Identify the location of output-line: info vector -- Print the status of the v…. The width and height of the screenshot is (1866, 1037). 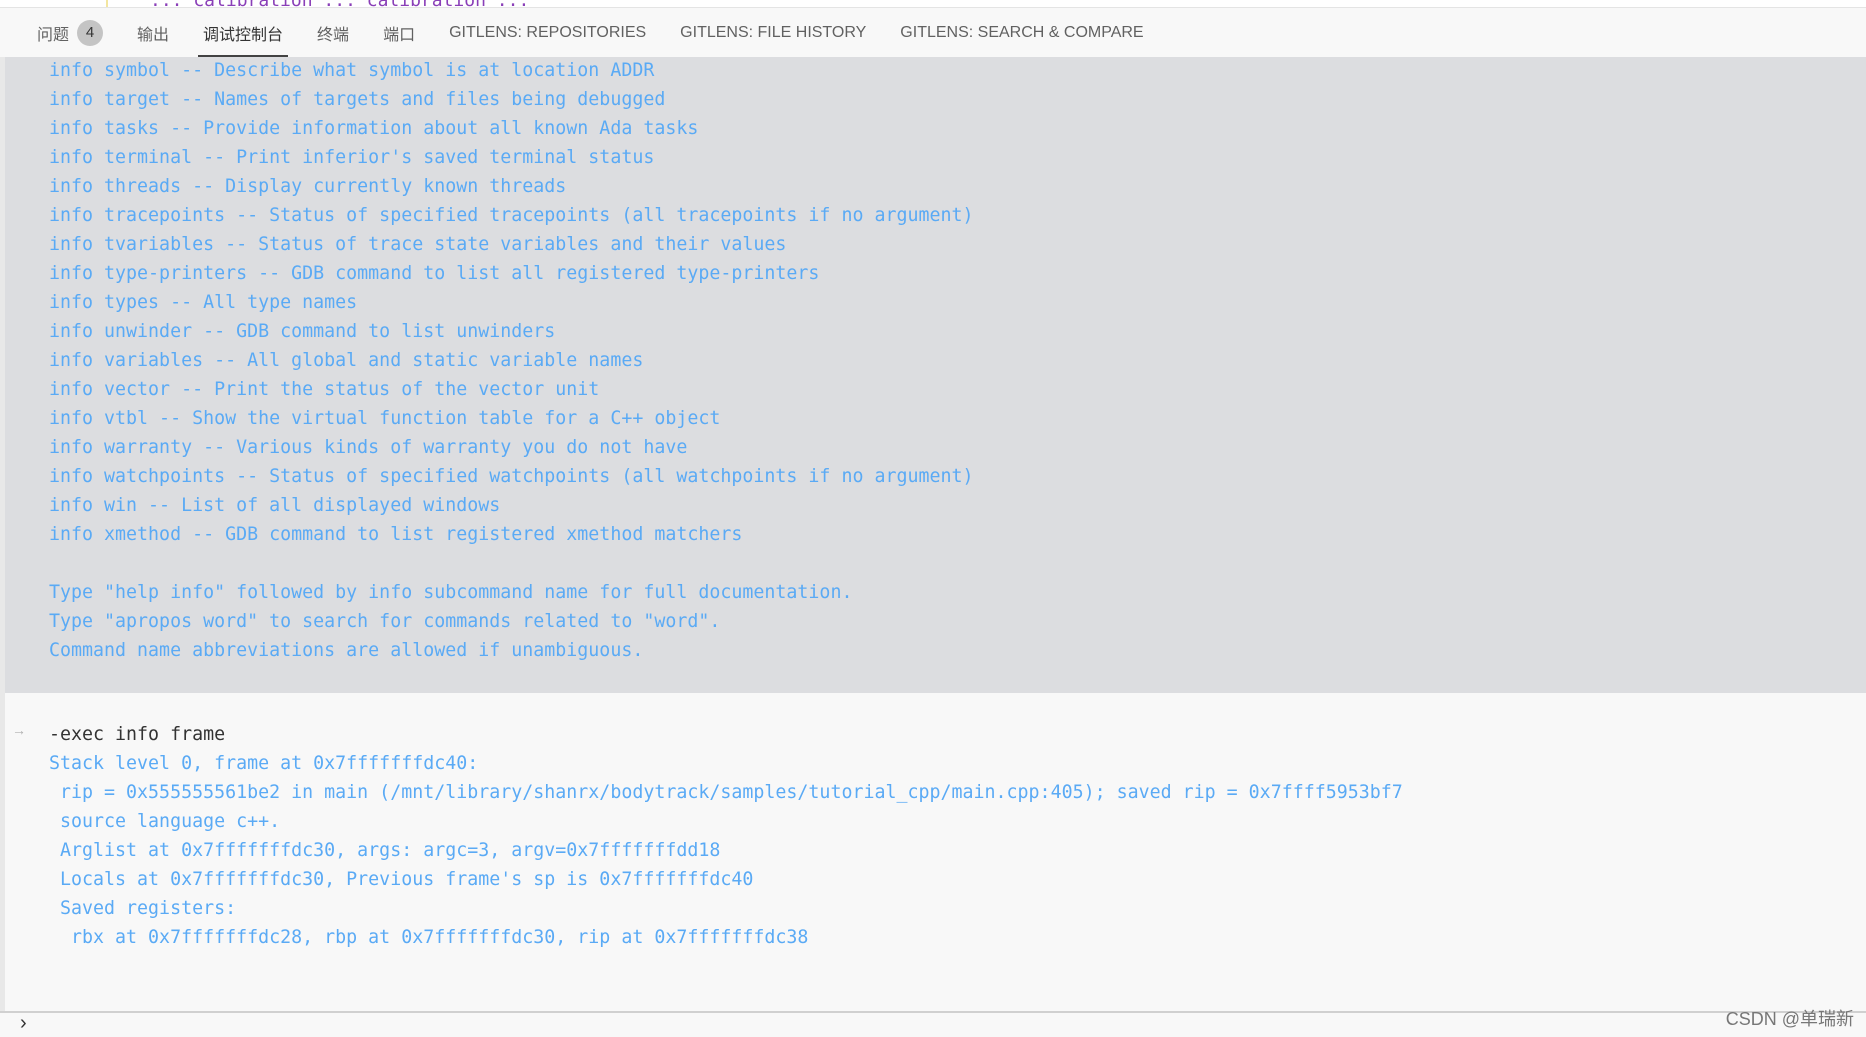
(324, 389).